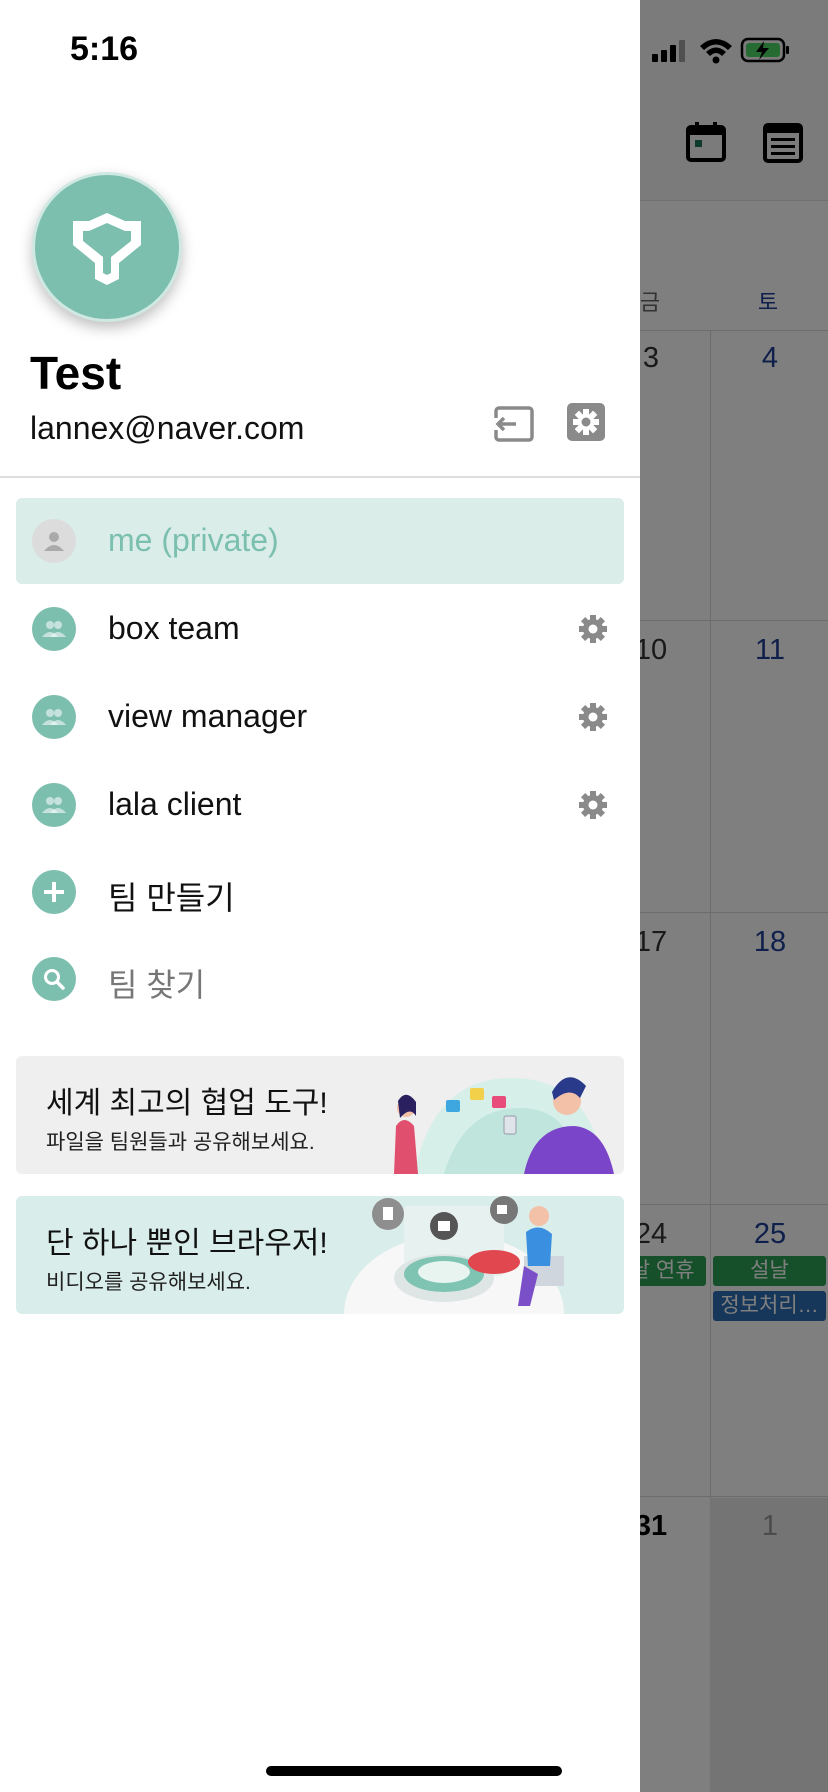 The image size is (828, 1792). Describe the element at coordinates (320, 477) in the screenshot. I see `profile-divider` at that location.